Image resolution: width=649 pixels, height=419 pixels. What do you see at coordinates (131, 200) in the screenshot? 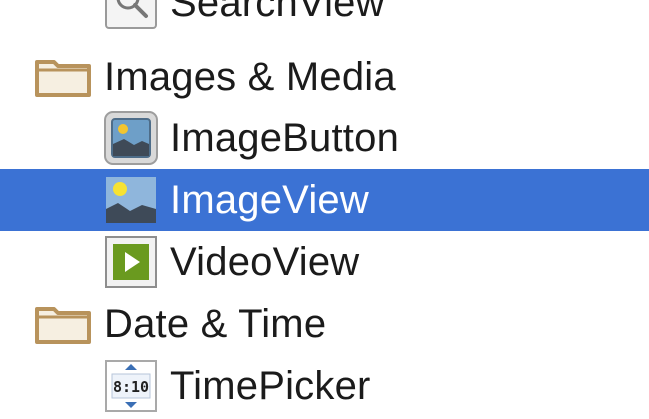
I see `image-view-icon` at bounding box center [131, 200].